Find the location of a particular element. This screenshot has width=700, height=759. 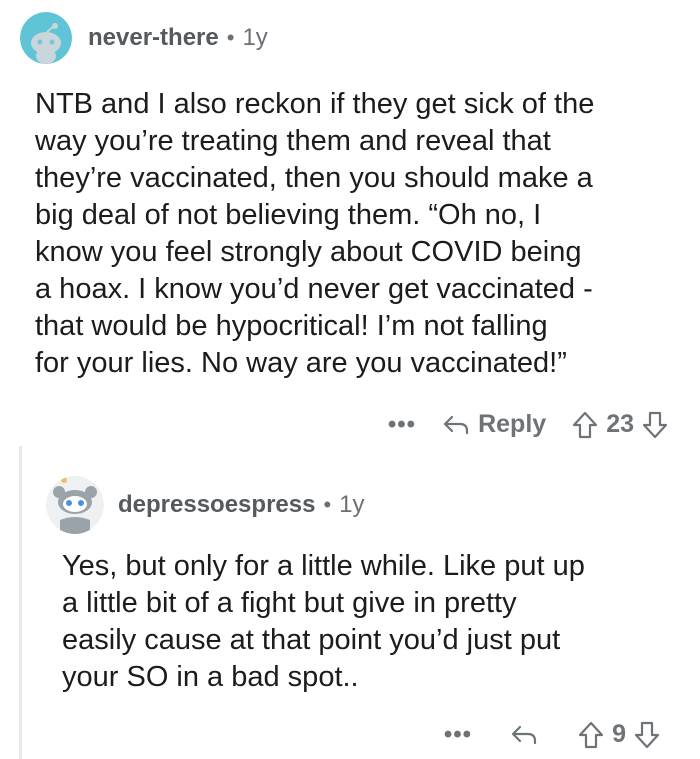

comment-header: never-there • 1y is located at coordinates (144, 38).